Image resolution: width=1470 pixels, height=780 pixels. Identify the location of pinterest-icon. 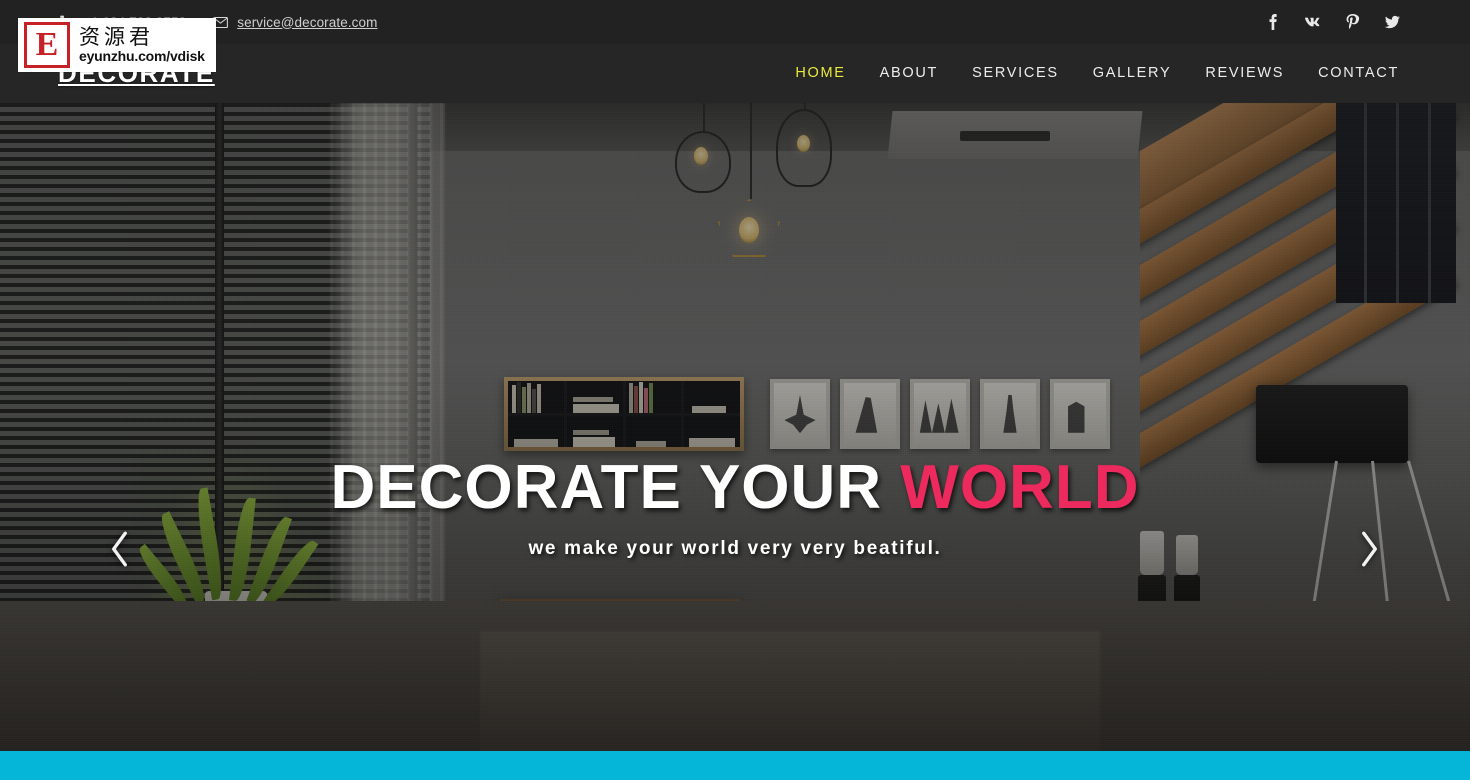
(1352, 22).